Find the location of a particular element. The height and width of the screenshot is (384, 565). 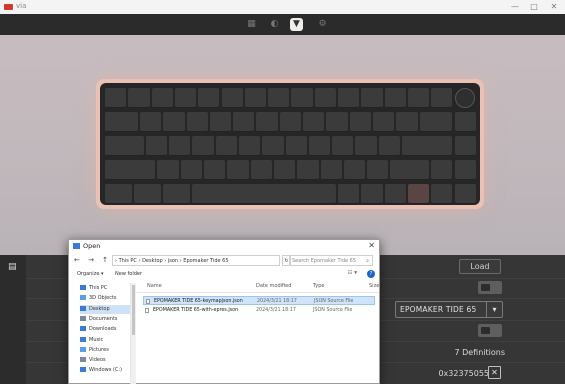

gear-icon: ⚙ is located at coordinates (322, 24).